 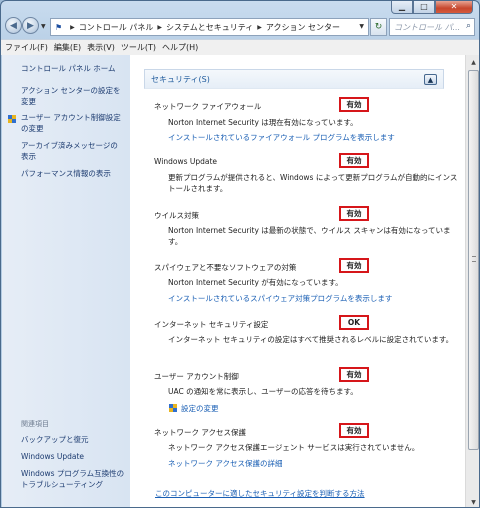 I want to click on sidebar-change-uac-settings: ユーザー アカウント制御設定の変更, so click(x=73, y=123).